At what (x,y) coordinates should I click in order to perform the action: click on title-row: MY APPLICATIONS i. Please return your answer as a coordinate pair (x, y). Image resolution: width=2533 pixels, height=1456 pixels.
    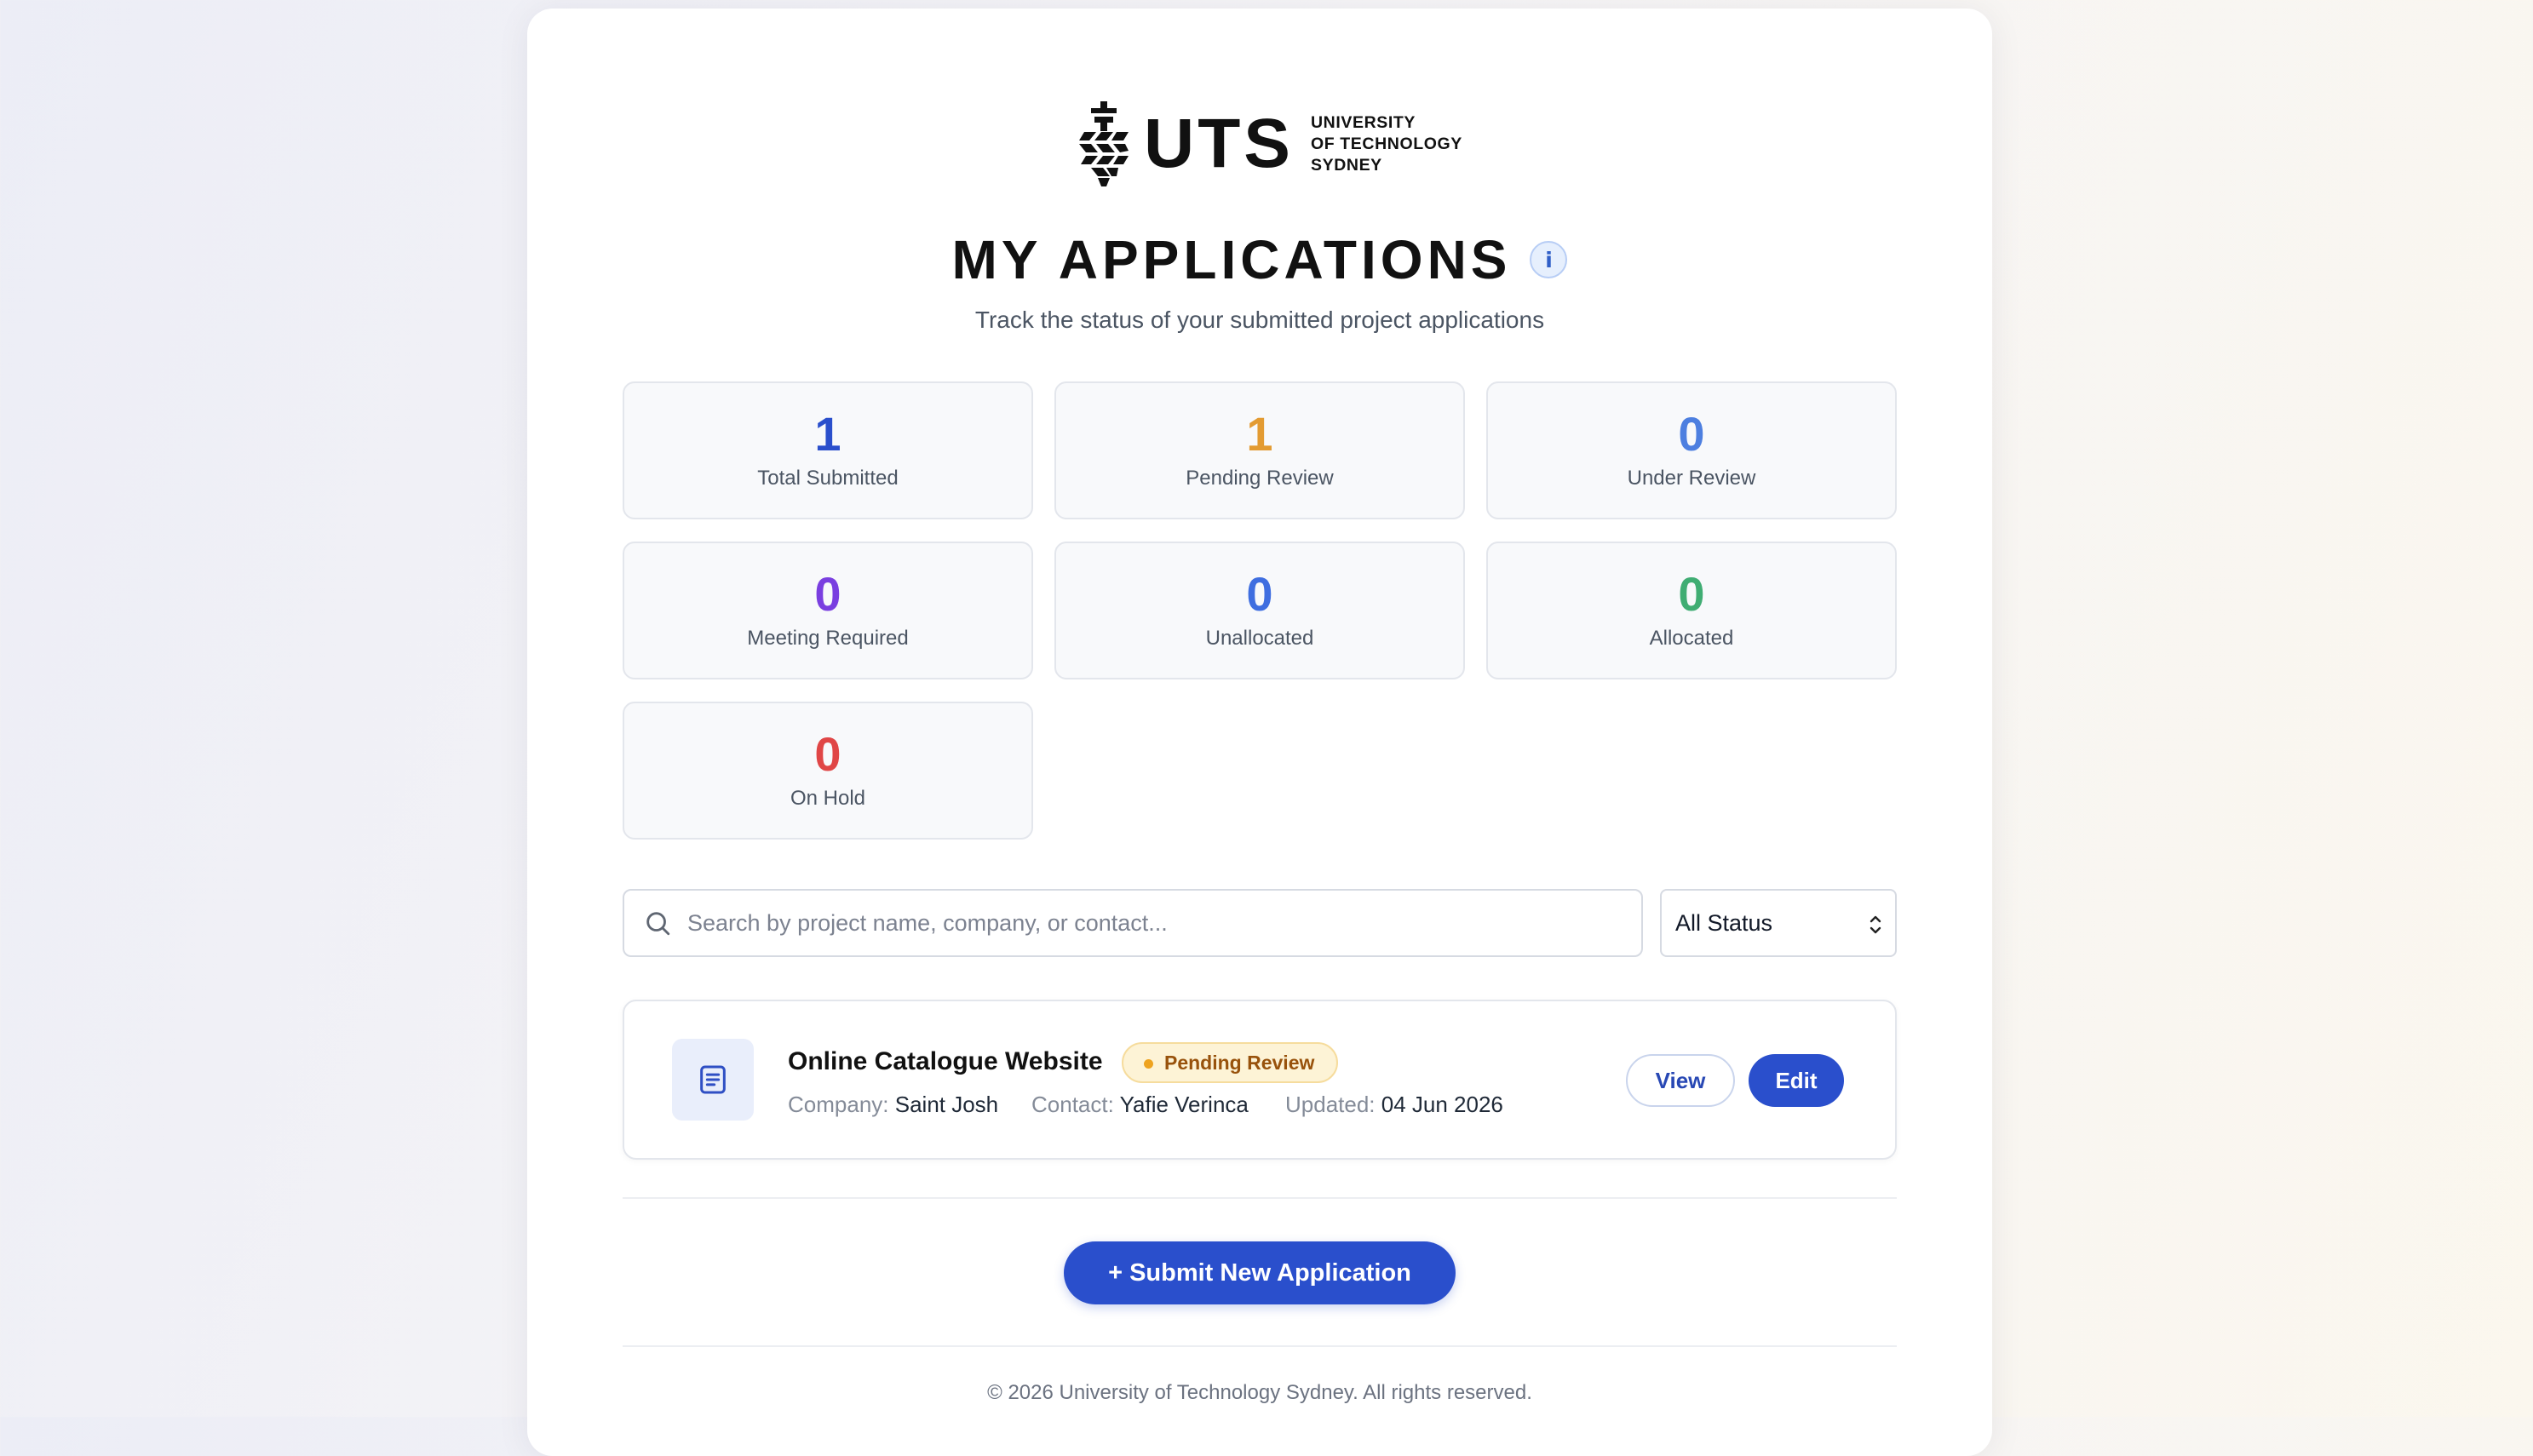
    Looking at the image, I should click on (1259, 260).